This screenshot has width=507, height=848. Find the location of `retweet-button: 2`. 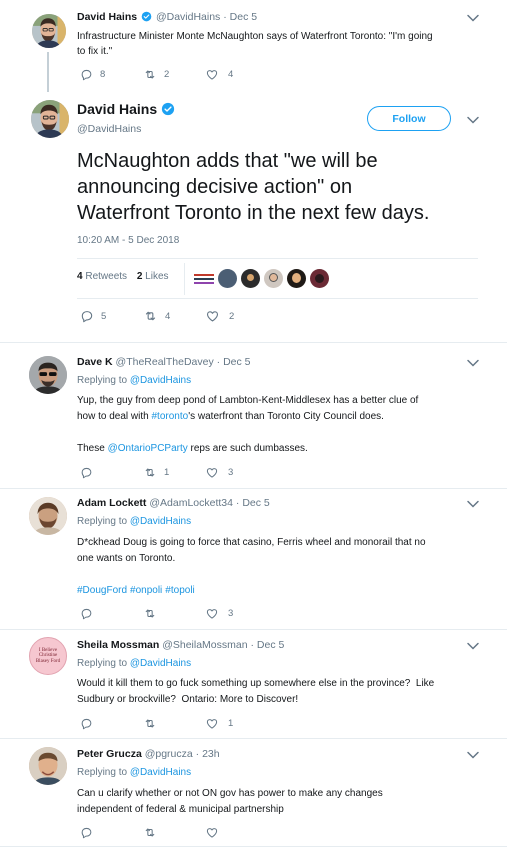

retweet-button: 2 is located at coordinates (156, 74).